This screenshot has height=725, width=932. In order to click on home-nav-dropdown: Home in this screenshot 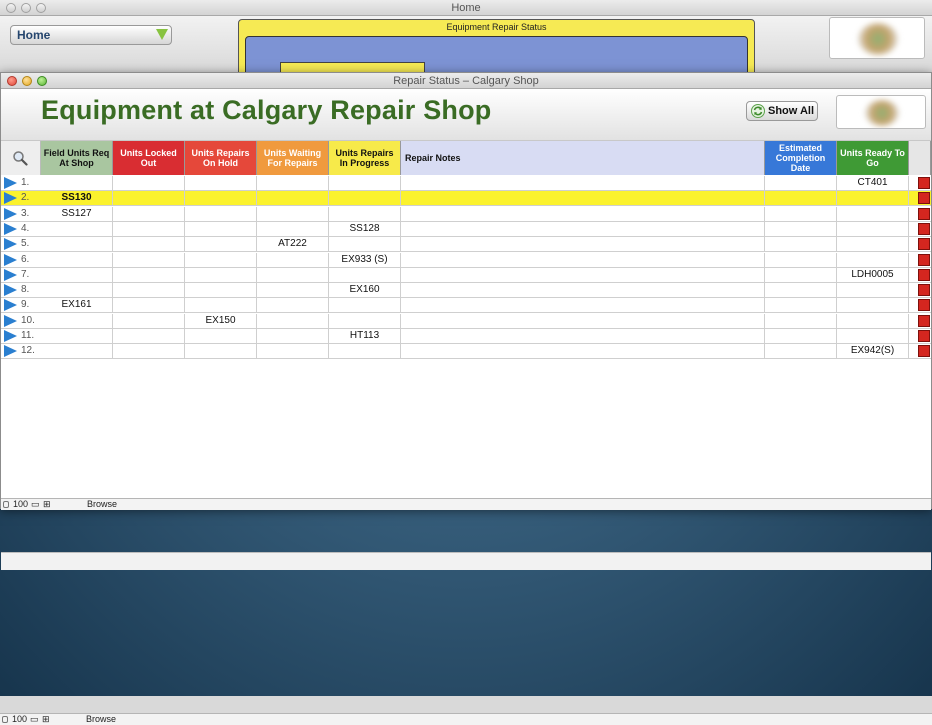, I will do `click(91, 35)`.